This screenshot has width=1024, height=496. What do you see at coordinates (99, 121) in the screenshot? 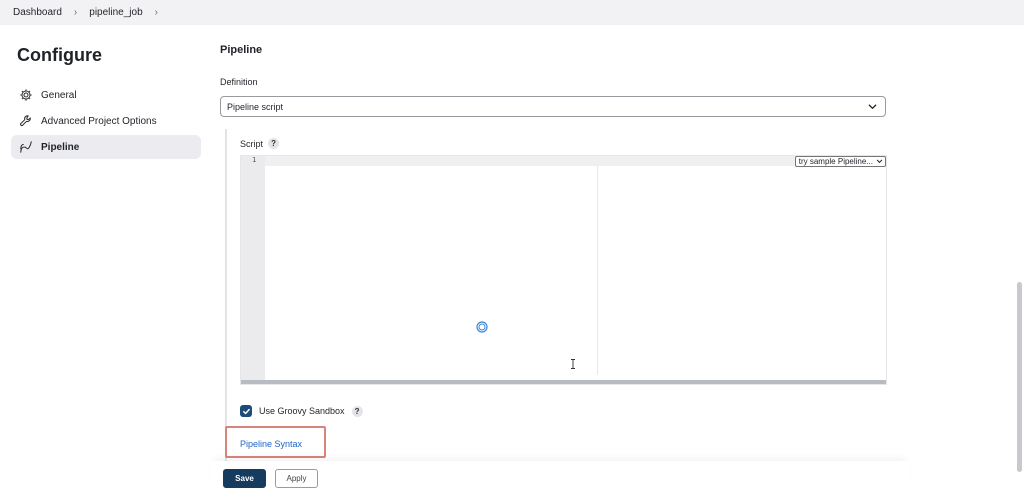
I see `sidebar-item-label: Advanced Project Options` at bounding box center [99, 121].